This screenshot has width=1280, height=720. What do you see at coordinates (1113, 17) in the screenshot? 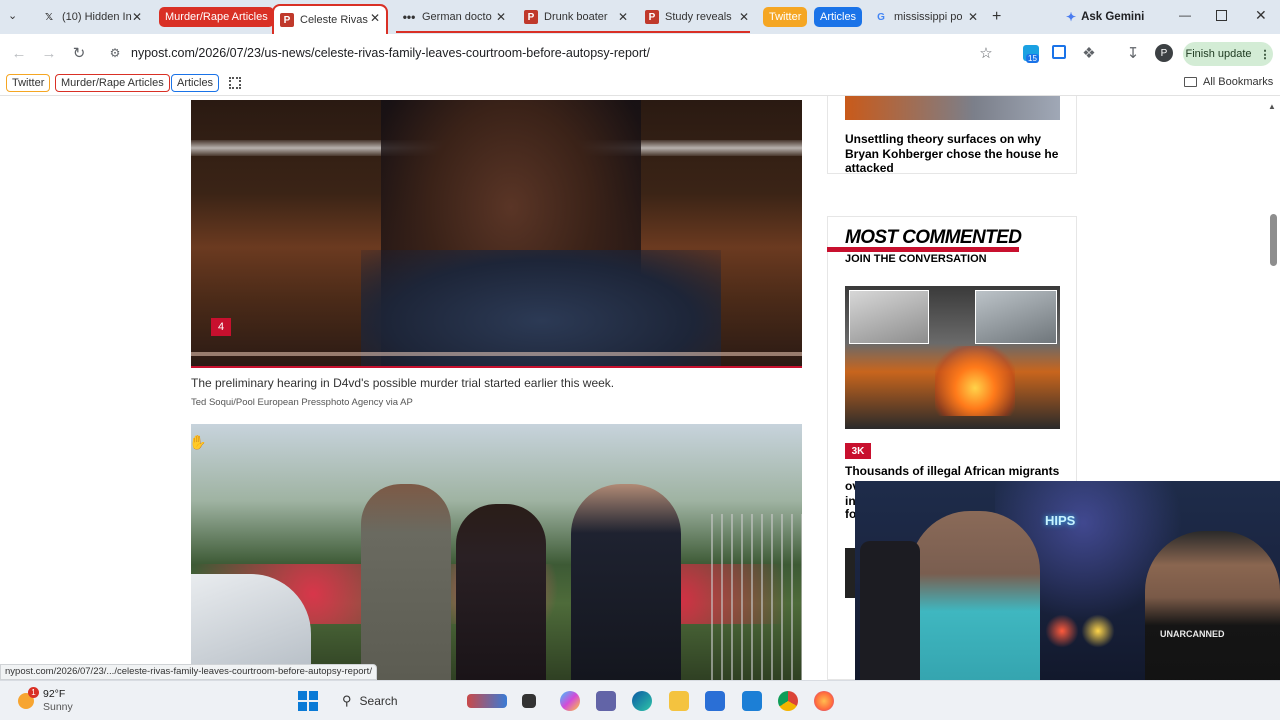
I see `ask-gemini-label: Ask Gemini` at bounding box center [1113, 17].